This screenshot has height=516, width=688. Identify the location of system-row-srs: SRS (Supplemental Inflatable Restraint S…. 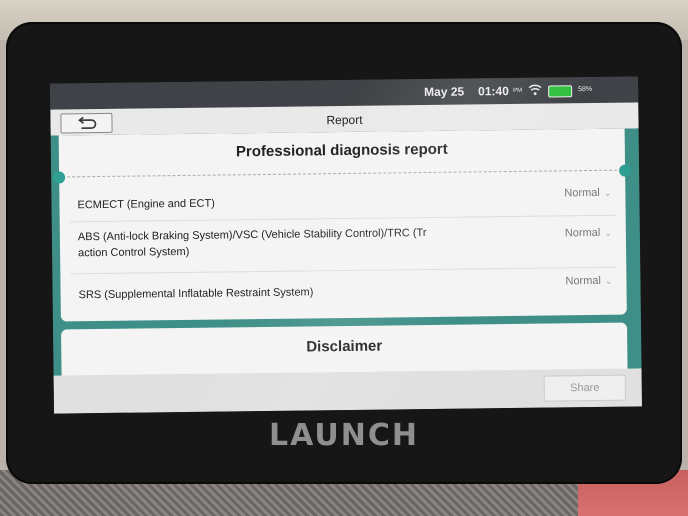
(343, 289).